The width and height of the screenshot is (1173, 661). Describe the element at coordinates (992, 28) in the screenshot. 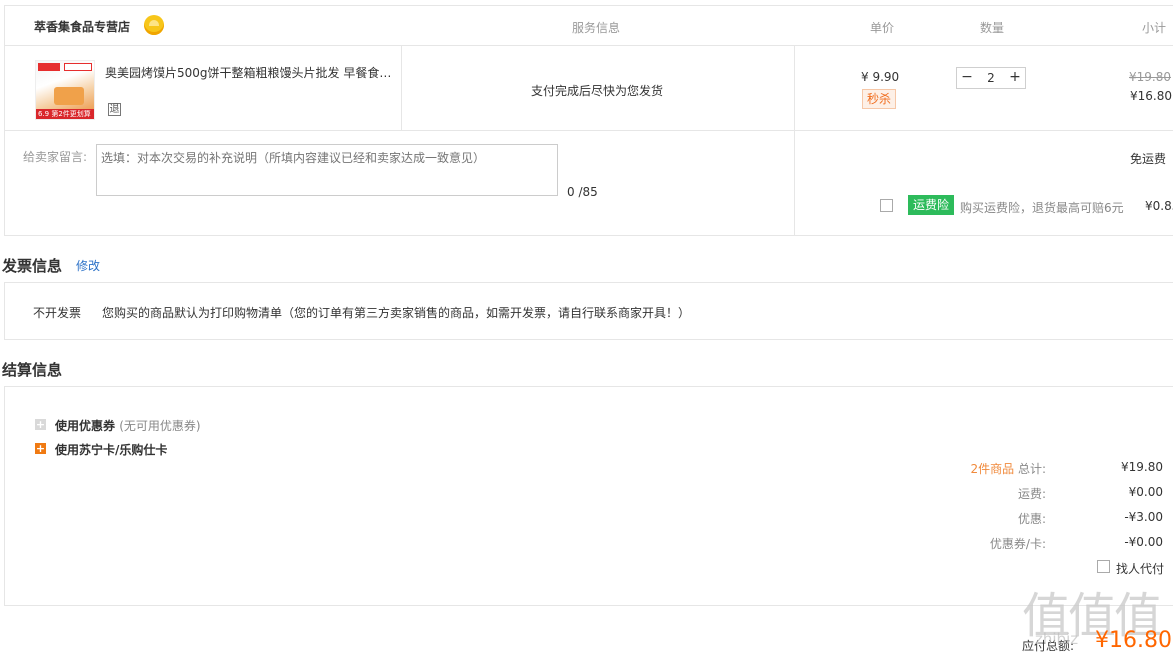

I see `col-header-quantity: 数量` at that location.